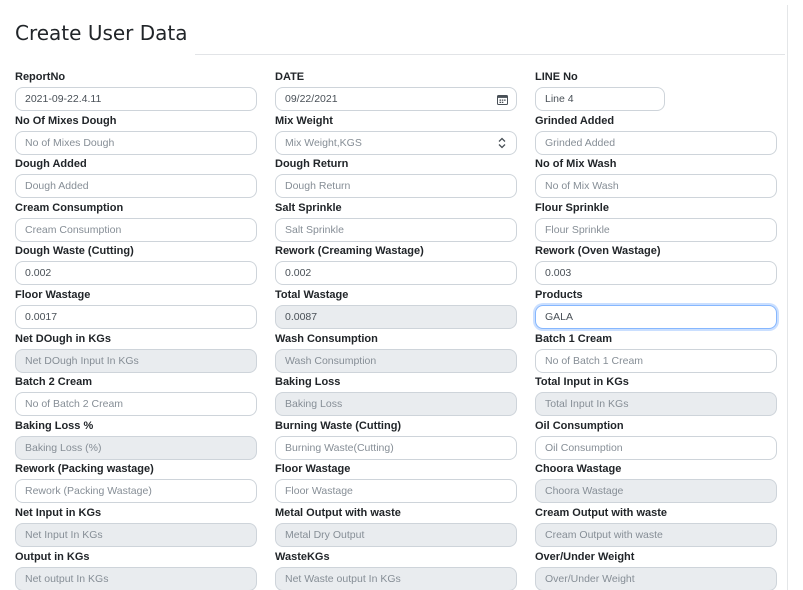 This screenshot has width=803, height=590. What do you see at coordinates (577, 229) in the screenshot?
I see `input-placeholder: Flour Sprinkle` at bounding box center [577, 229].